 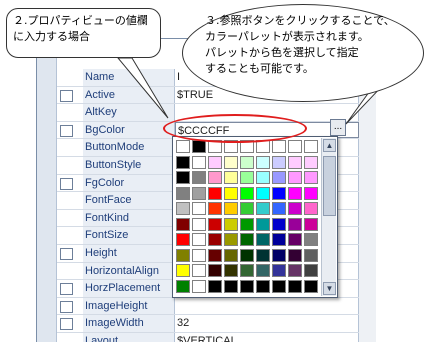 I want to click on callout-palette-line: パレットから色を選択して指定, so click(x=282, y=52).